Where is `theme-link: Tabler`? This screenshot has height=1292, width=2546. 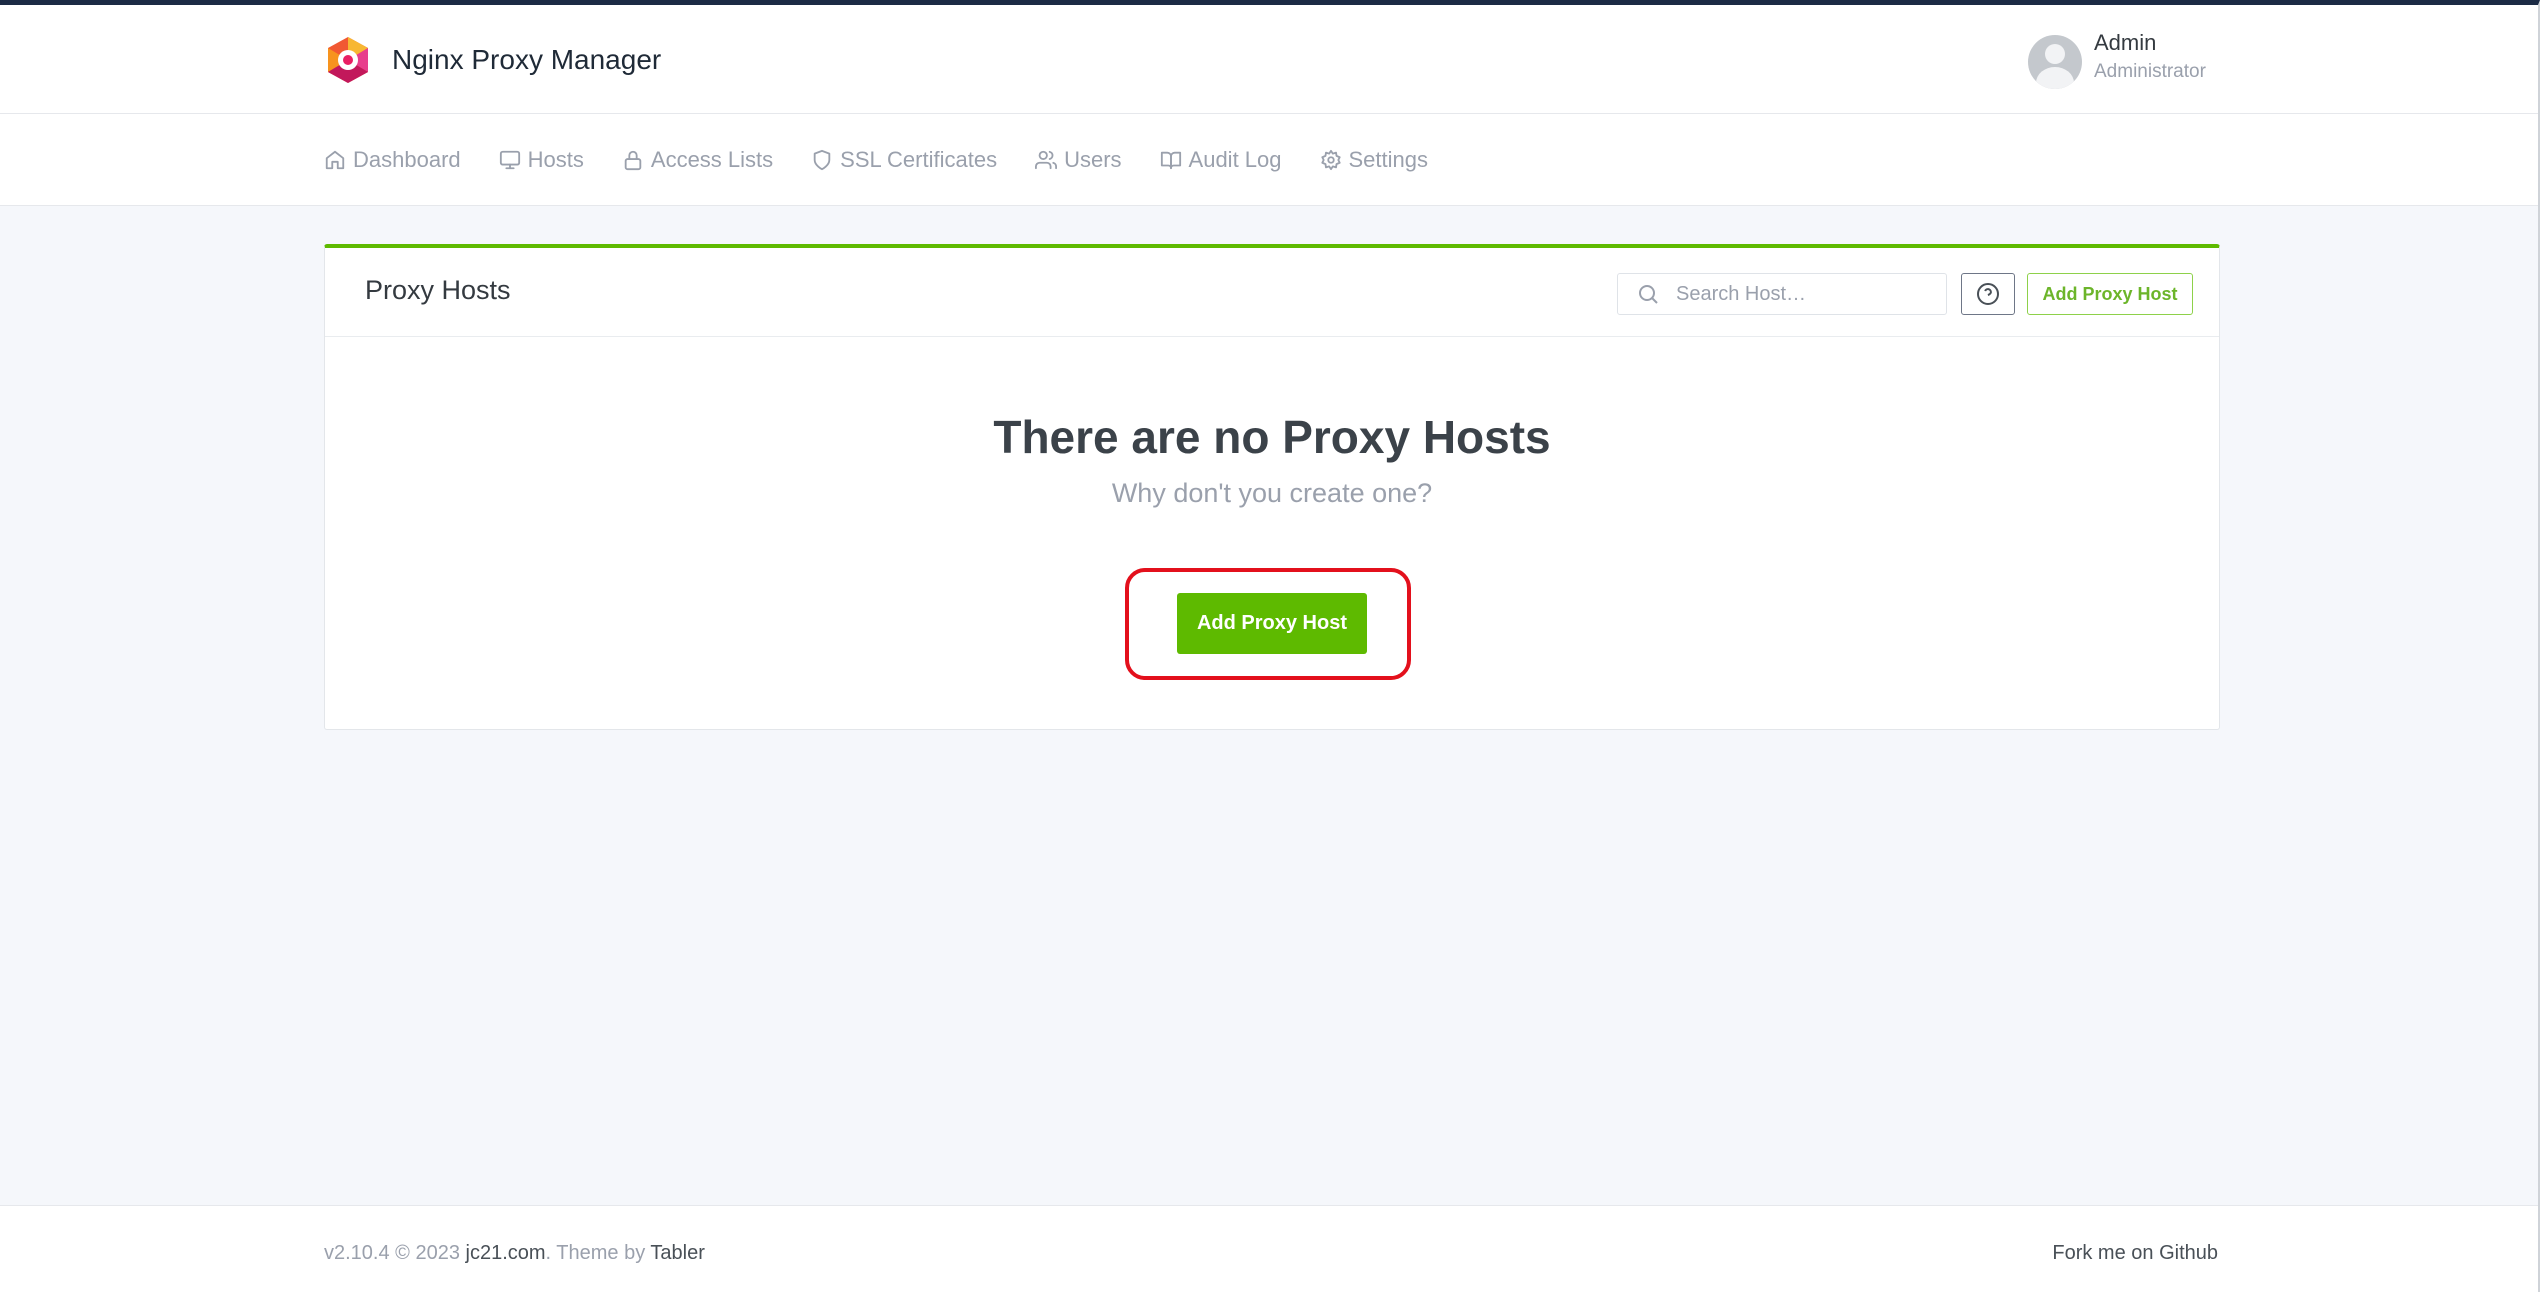 theme-link: Tabler is located at coordinates (677, 1253).